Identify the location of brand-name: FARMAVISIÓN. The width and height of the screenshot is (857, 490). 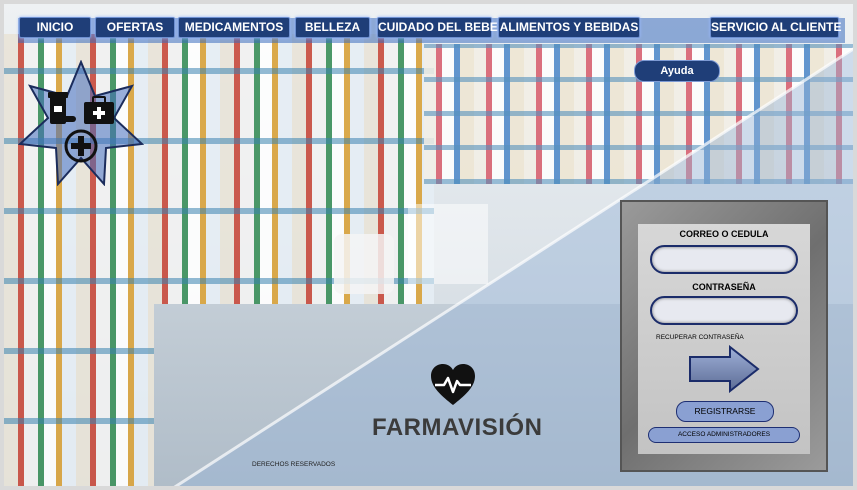
(457, 427).